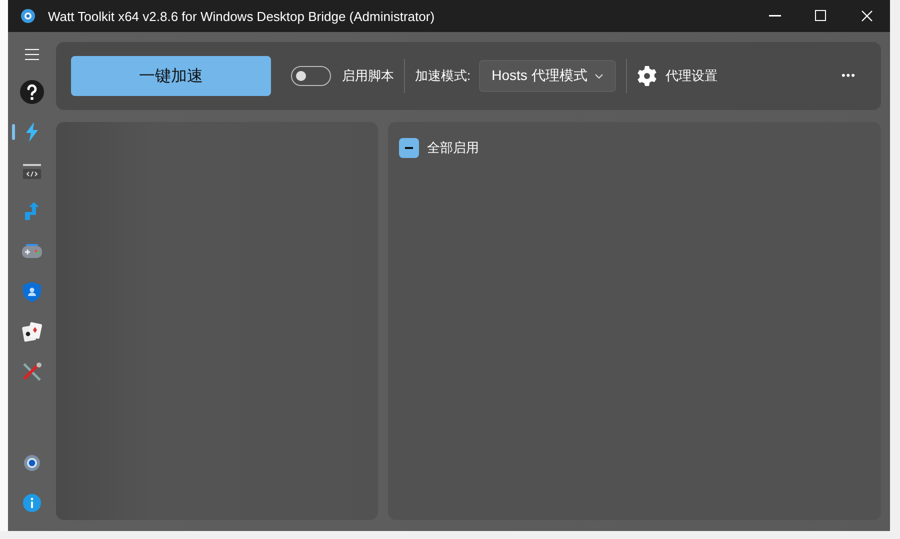 The height and width of the screenshot is (539, 900). Describe the element at coordinates (32, 92) in the screenshot. I see `help-icon` at that location.